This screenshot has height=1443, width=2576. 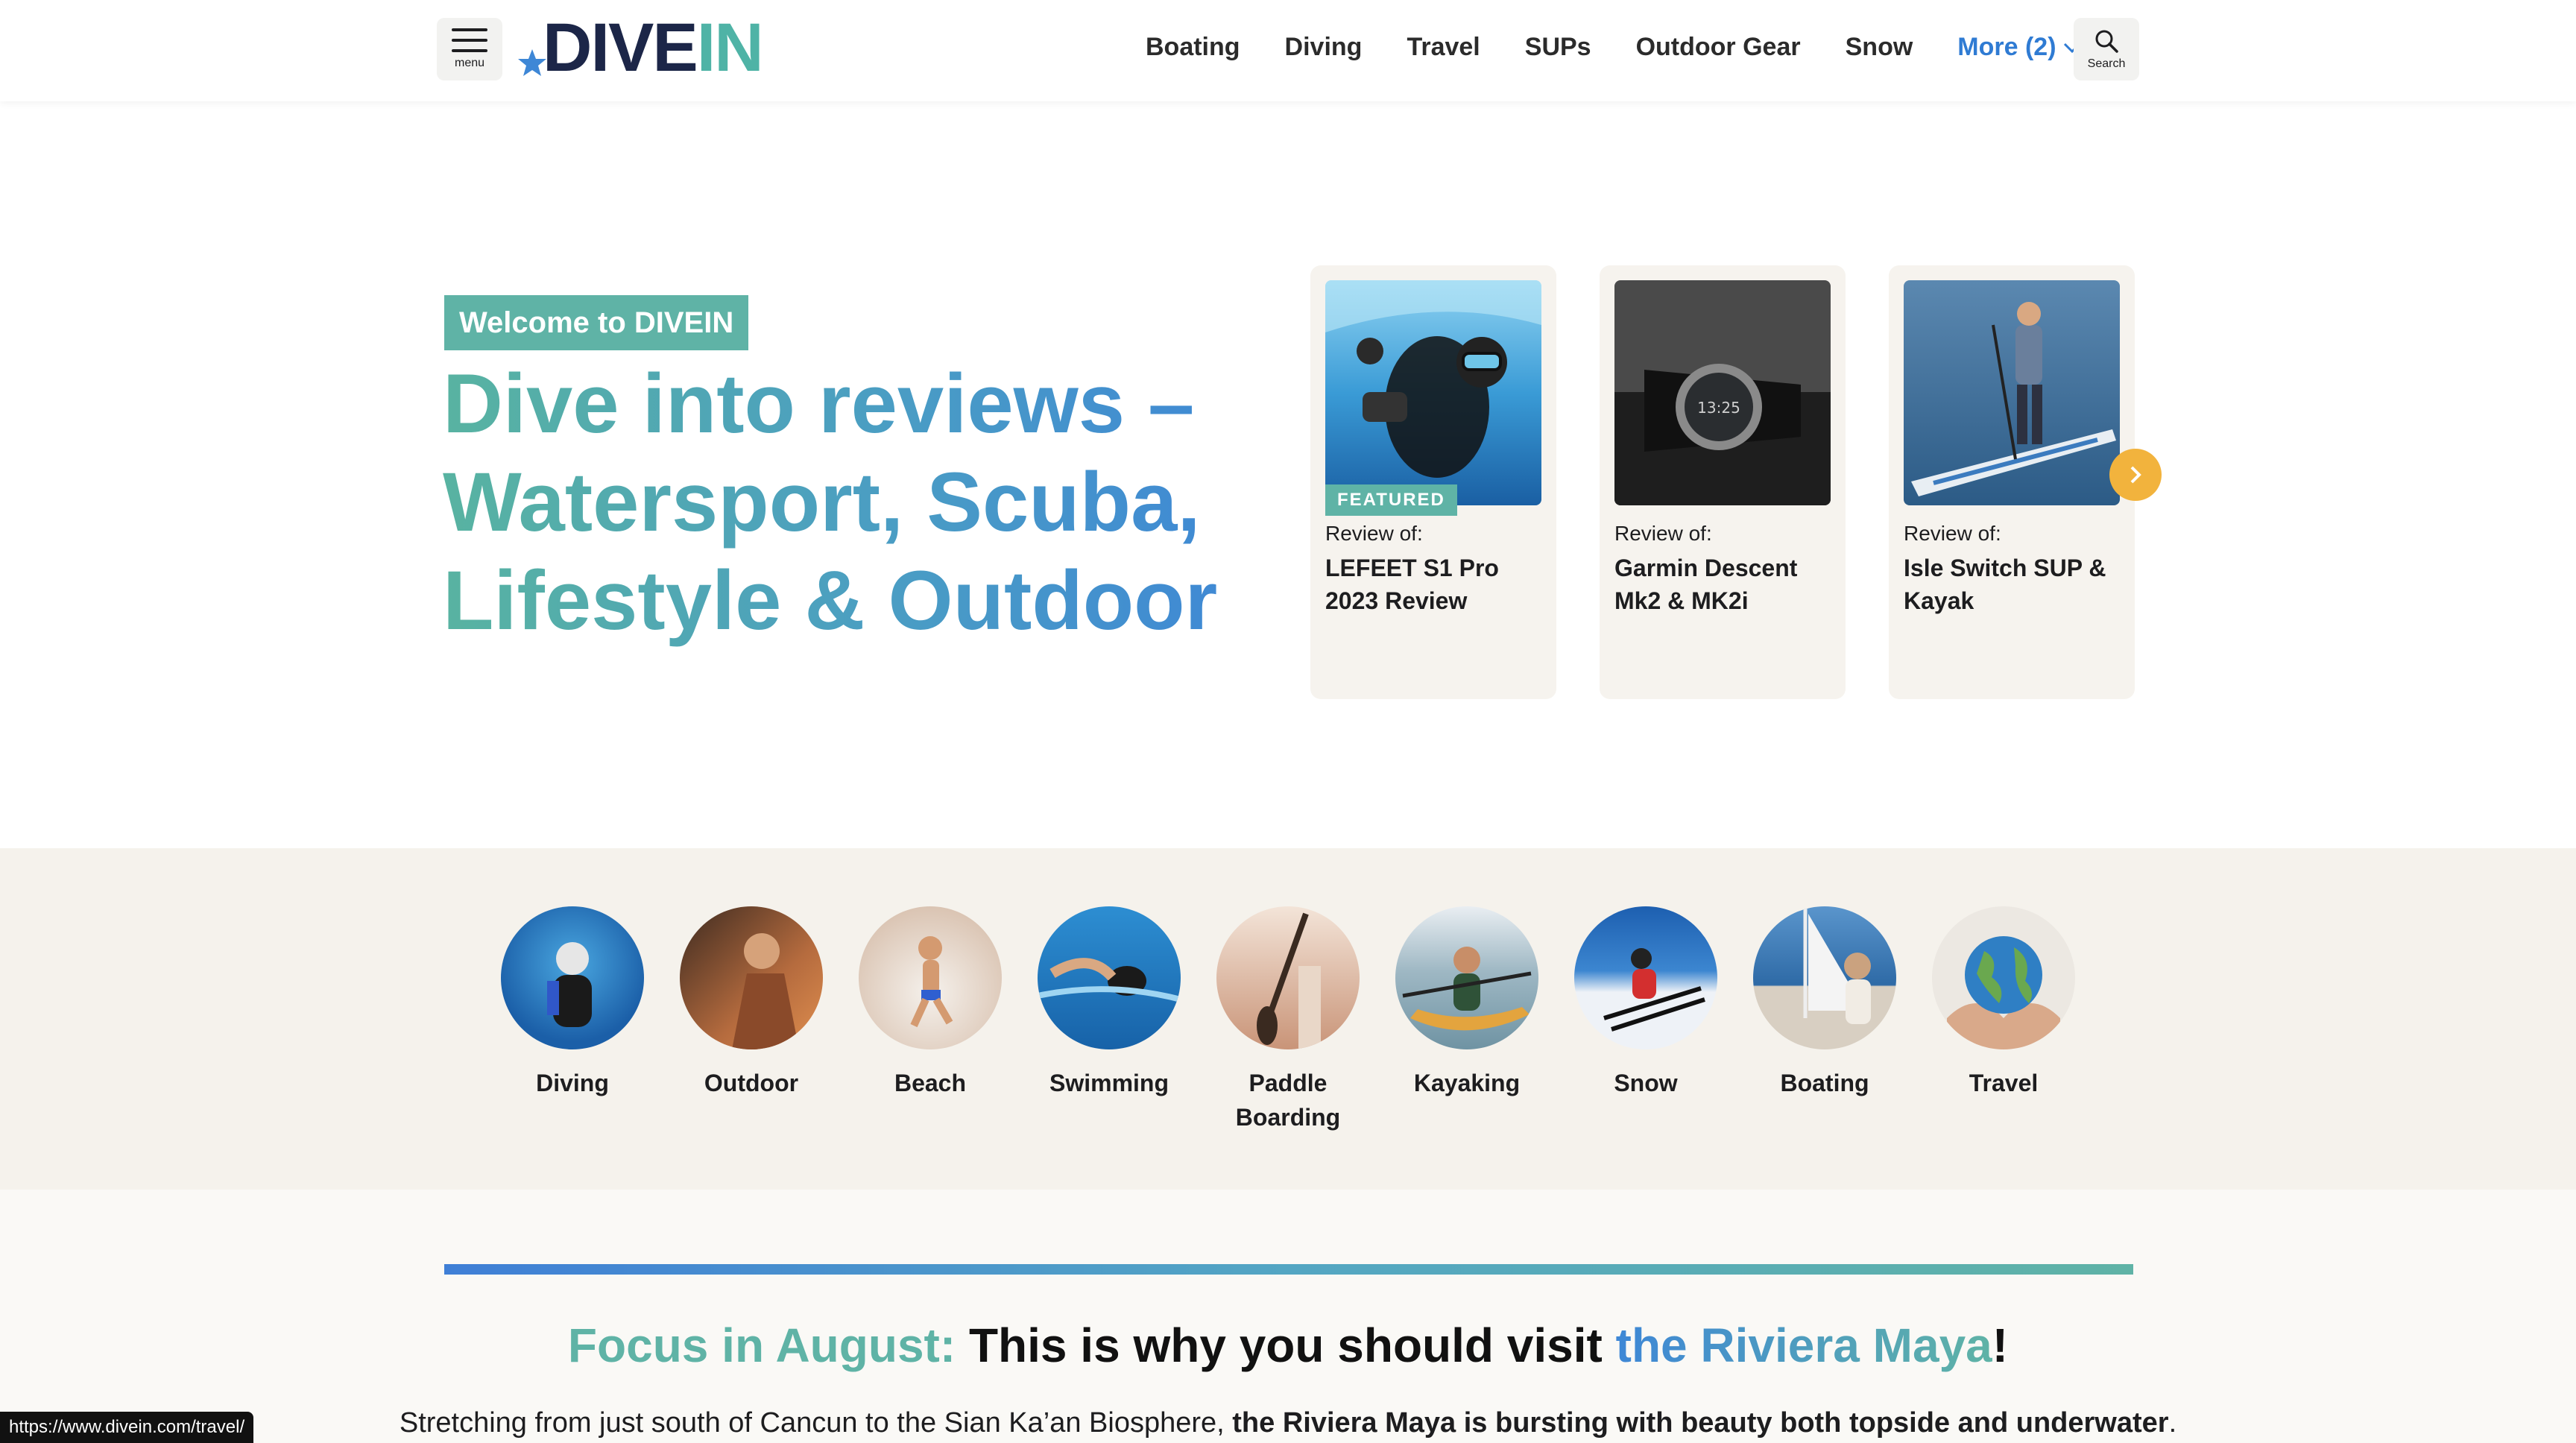 I want to click on search-label: Search, so click(x=2106, y=63).